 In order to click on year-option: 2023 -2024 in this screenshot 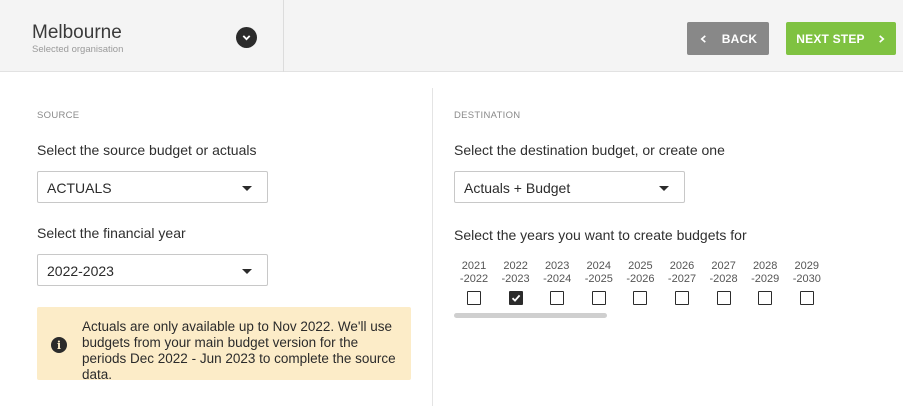, I will do `click(557, 282)`.